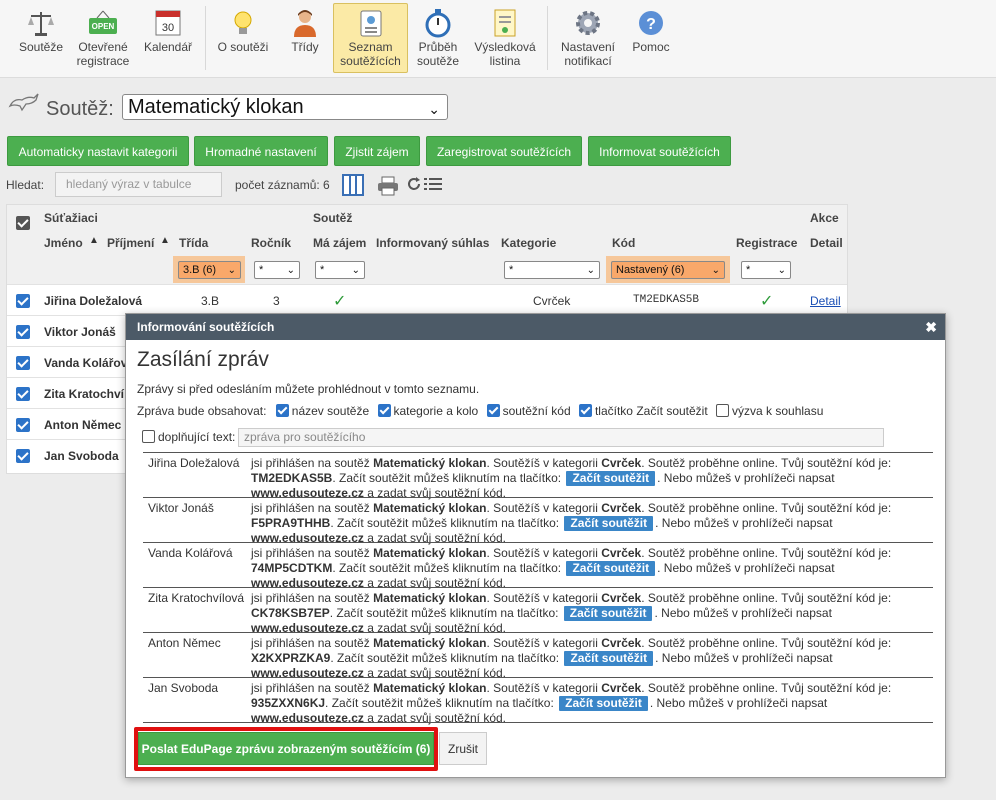 Image resolution: width=996 pixels, height=800 pixels. I want to click on filter-value: *, so click(511, 270).